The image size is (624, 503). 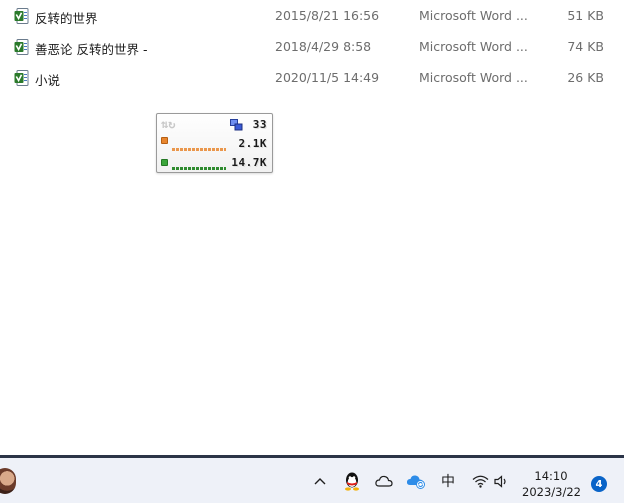 I want to click on connection-count: 33, so click(x=259, y=124).